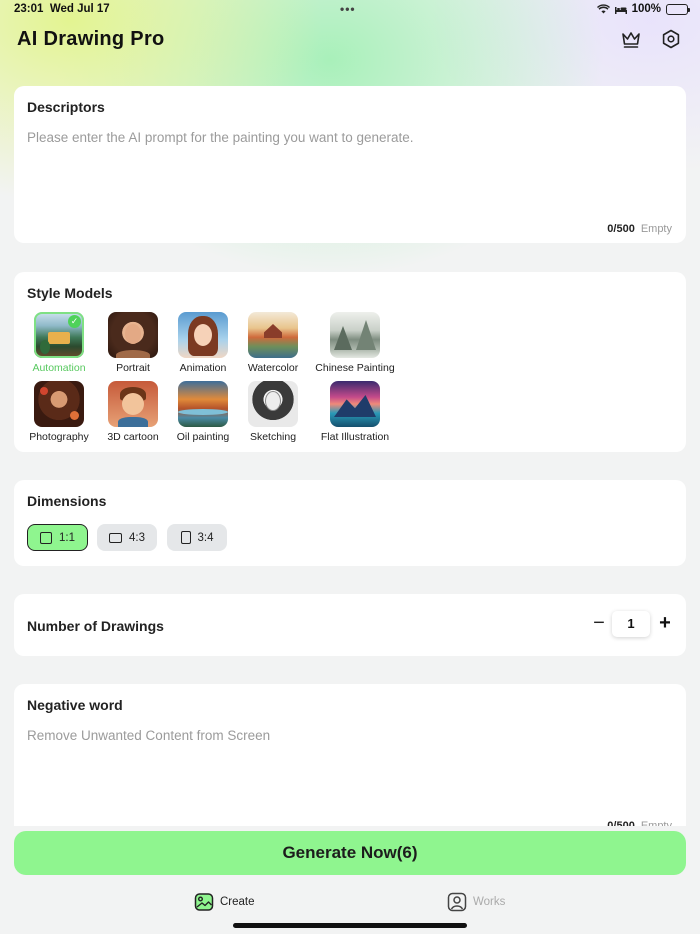  Describe the element at coordinates (350, 853) in the screenshot. I see `generate-now-button: Generate Now(6)` at that location.